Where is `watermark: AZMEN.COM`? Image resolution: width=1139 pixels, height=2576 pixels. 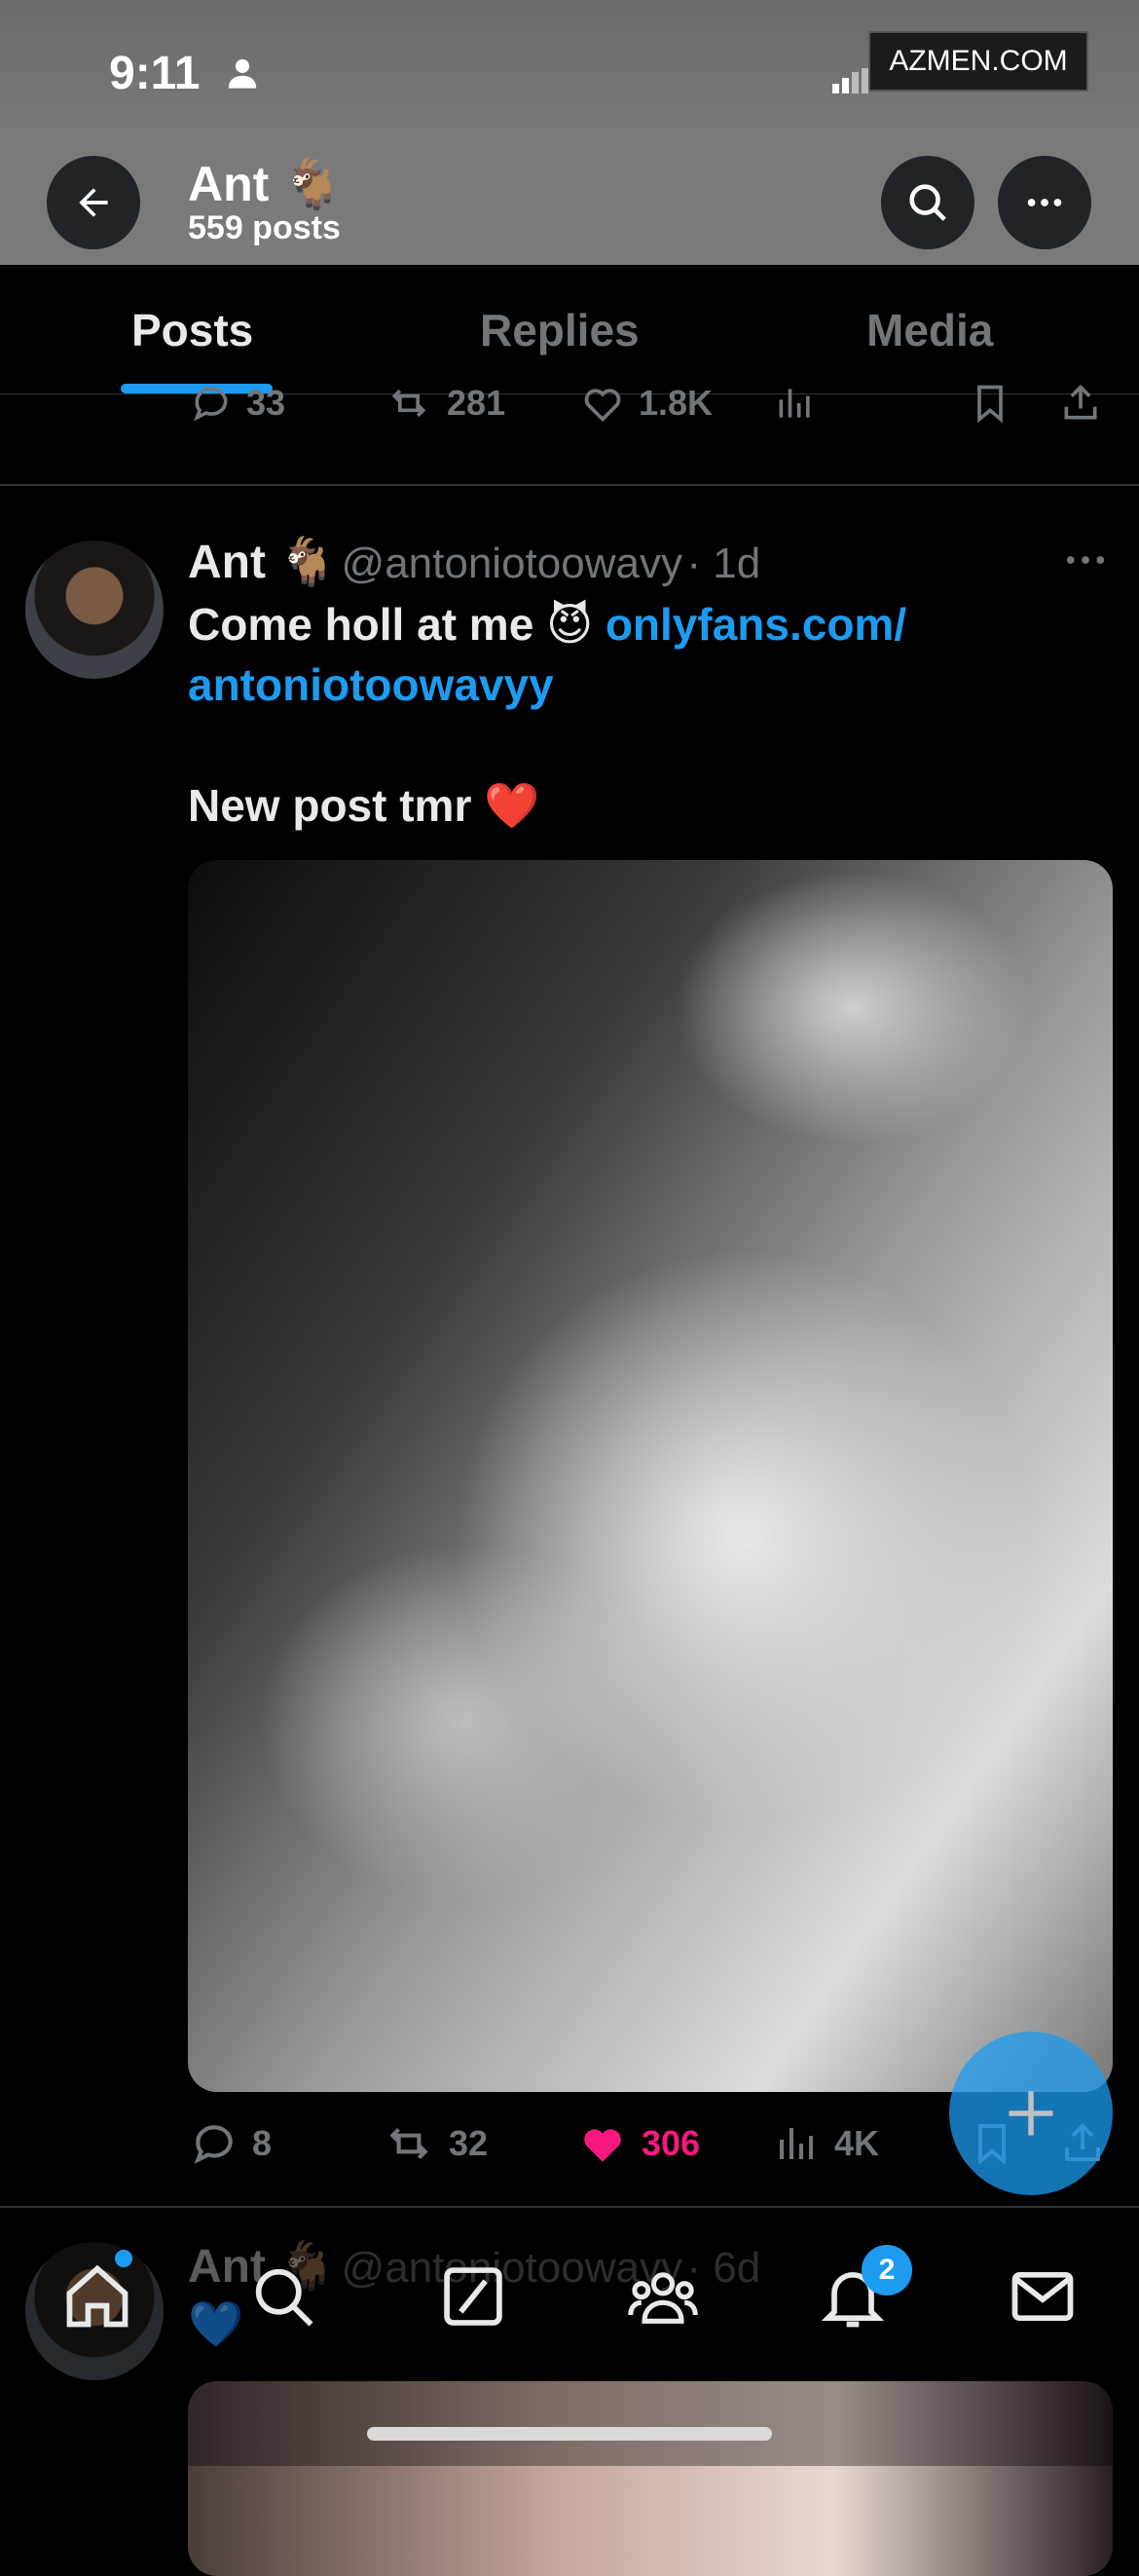 watermark: AZMEN.COM is located at coordinates (978, 61).